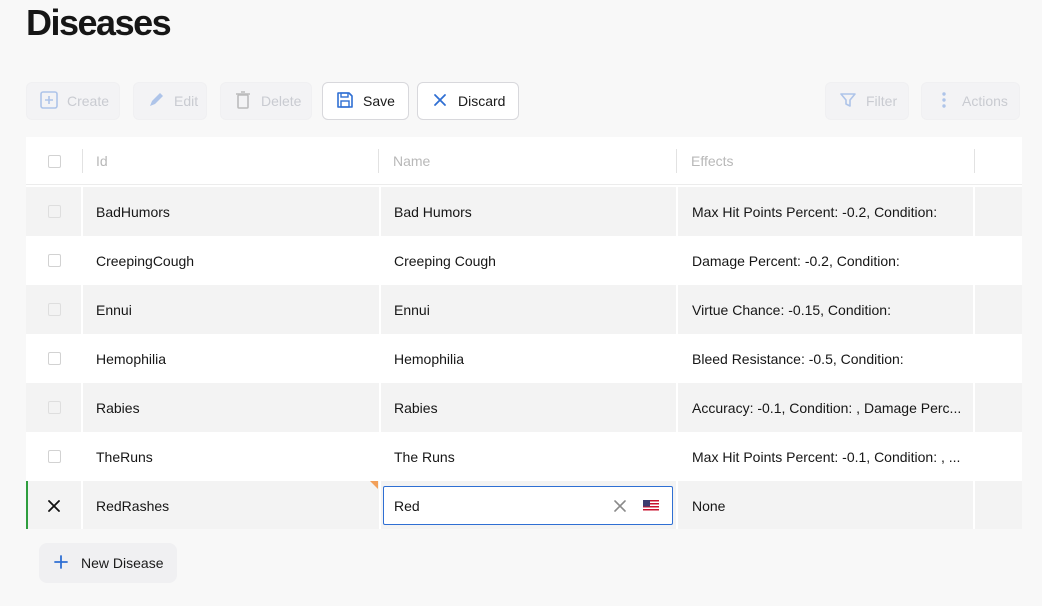 The height and width of the screenshot is (606, 1042). What do you see at coordinates (620, 508) in the screenshot?
I see `clear-icon` at bounding box center [620, 508].